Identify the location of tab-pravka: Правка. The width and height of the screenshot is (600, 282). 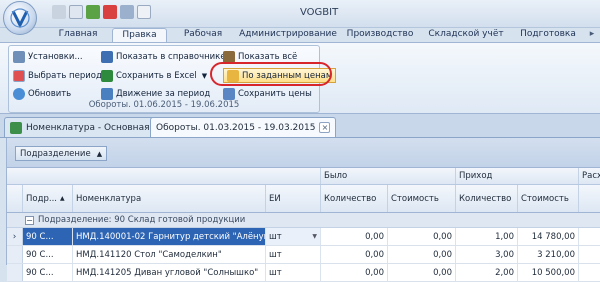
(139, 35).